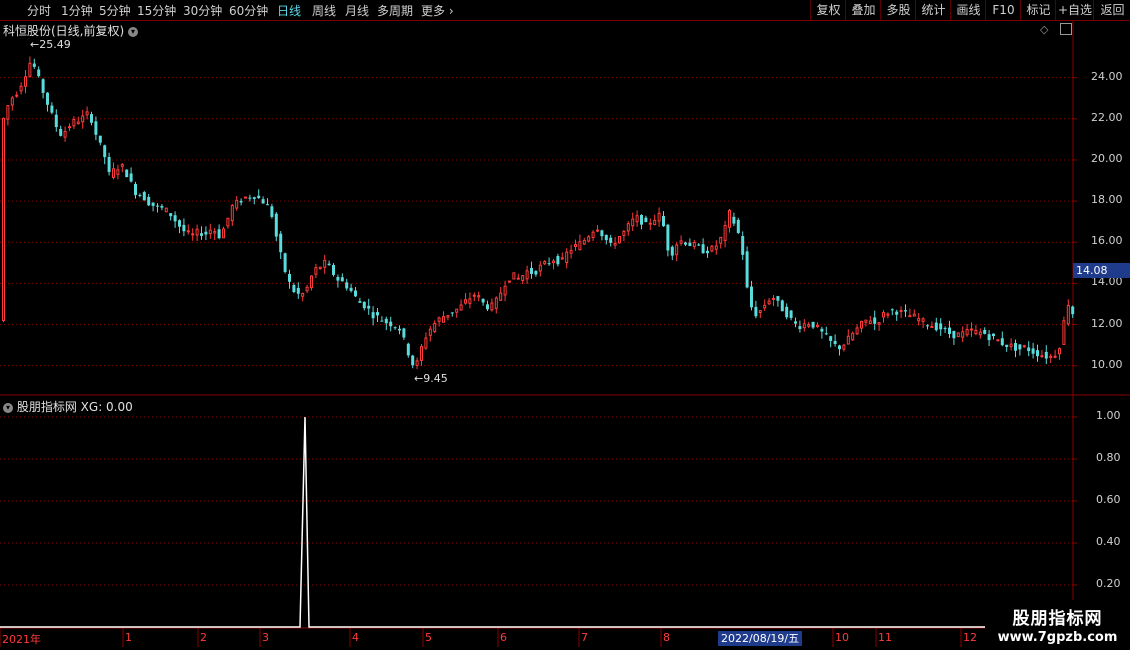 The image size is (1130, 650). What do you see at coordinates (1107, 200) in the screenshot?
I see `price-tick-label: 18.00` at bounding box center [1107, 200].